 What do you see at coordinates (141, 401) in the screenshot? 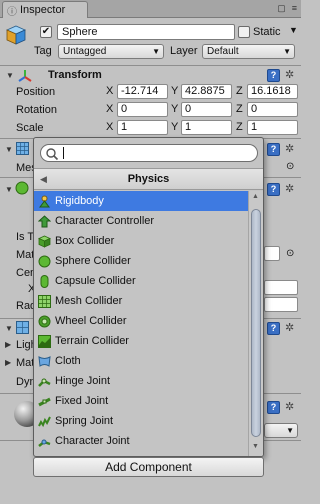
I see `list-item-fixed-joint: Fixed Joint` at bounding box center [141, 401].